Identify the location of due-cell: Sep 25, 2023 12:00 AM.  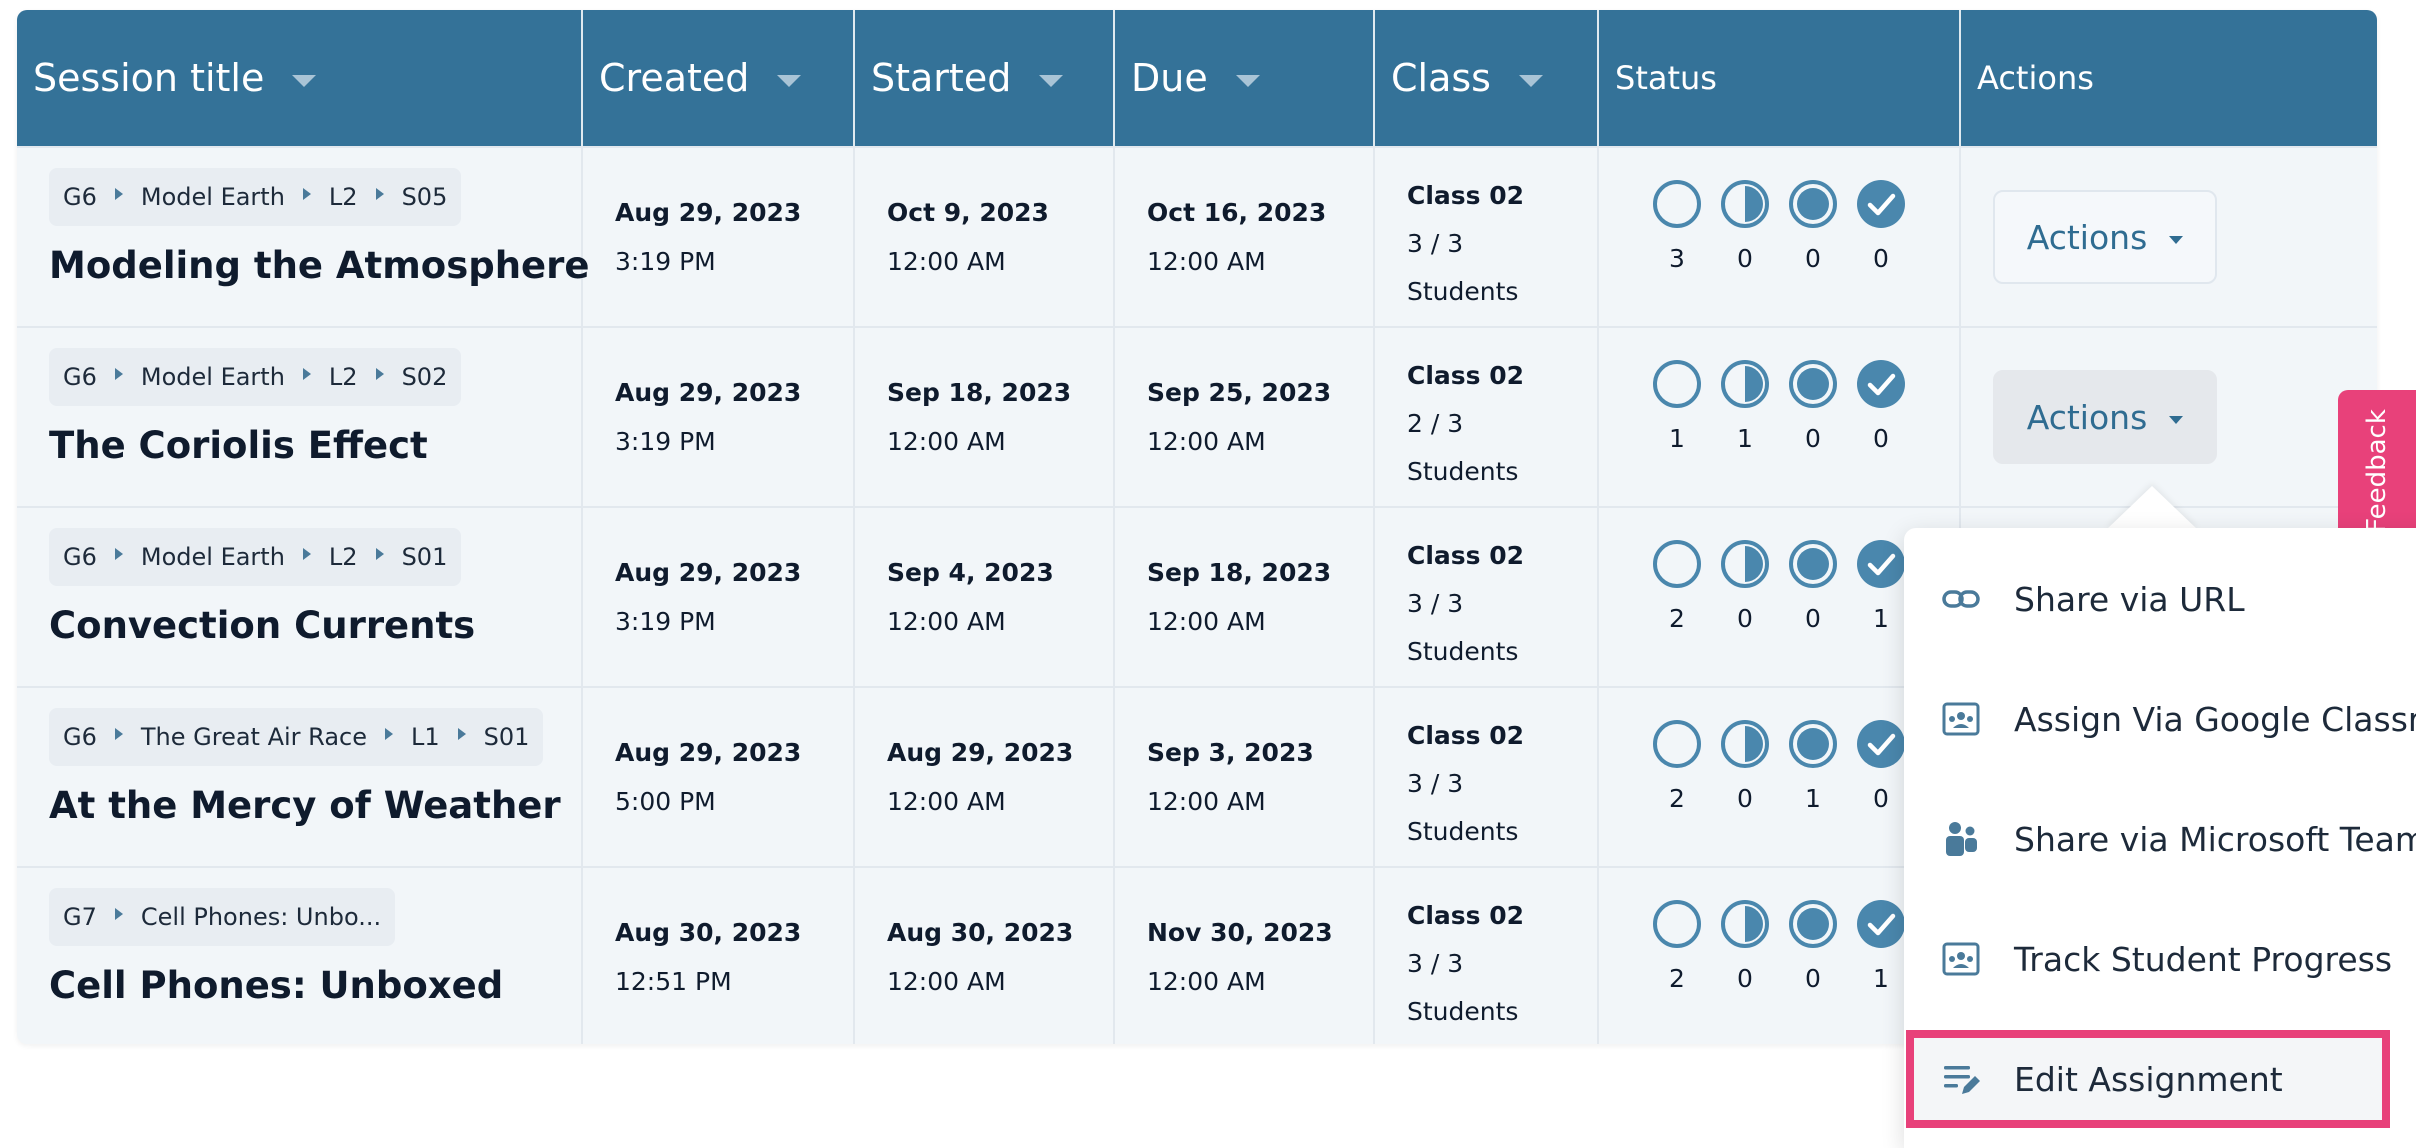
(1239, 417).